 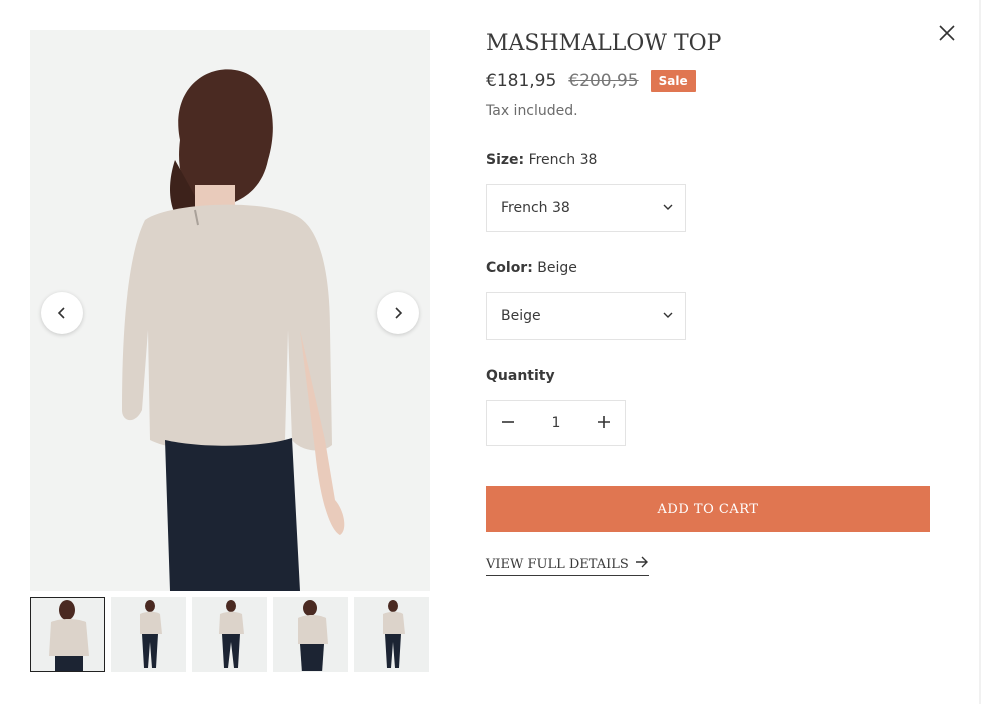 What do you see at coordinates (708, 509) in the screenshot?
I see `add-to-cart-button: ADD TO CART` at bounding box center [708, 509].